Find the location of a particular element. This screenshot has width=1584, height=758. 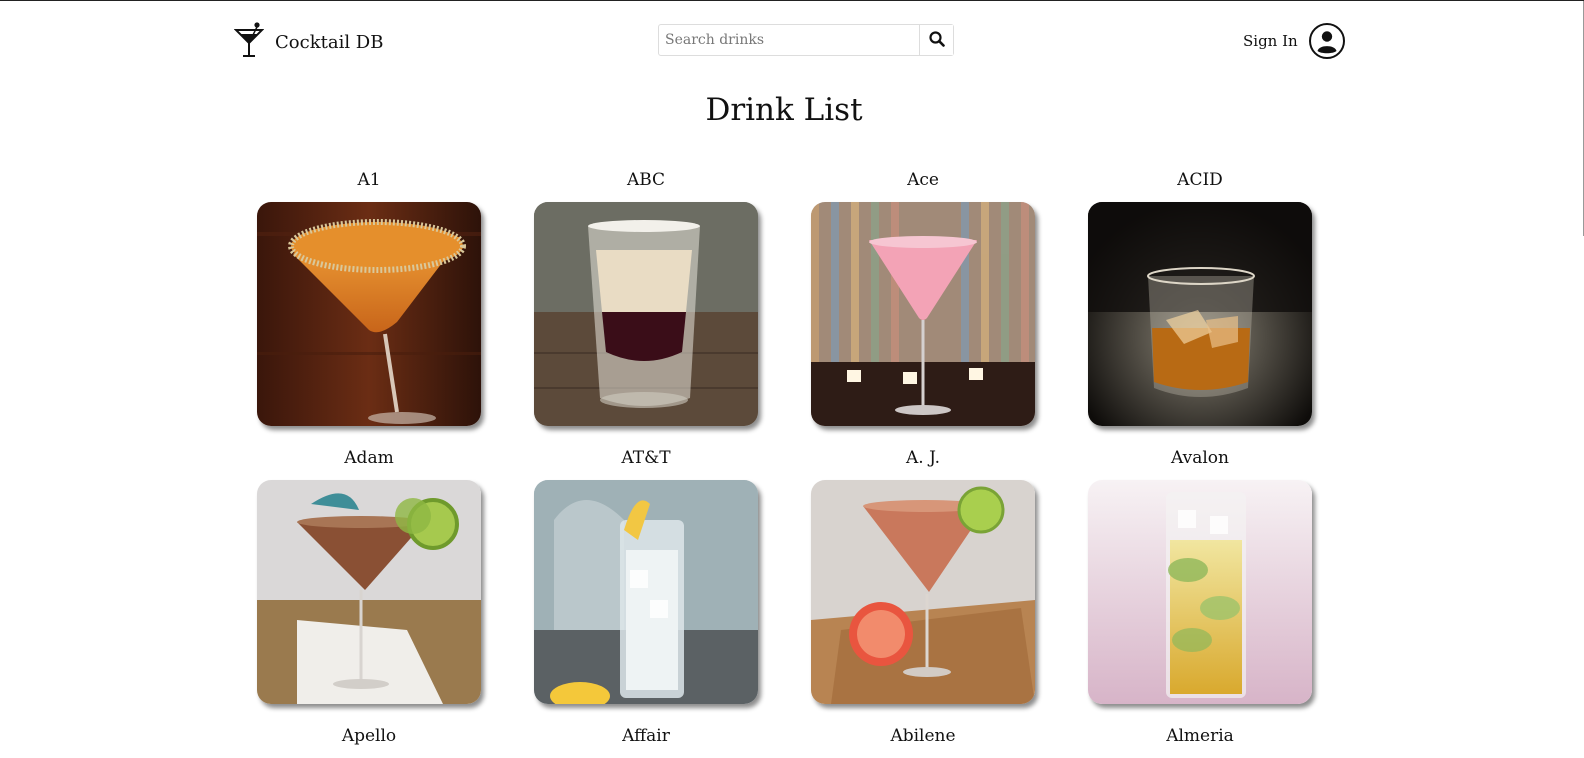

search-bar is located at coordinates (806, 40).